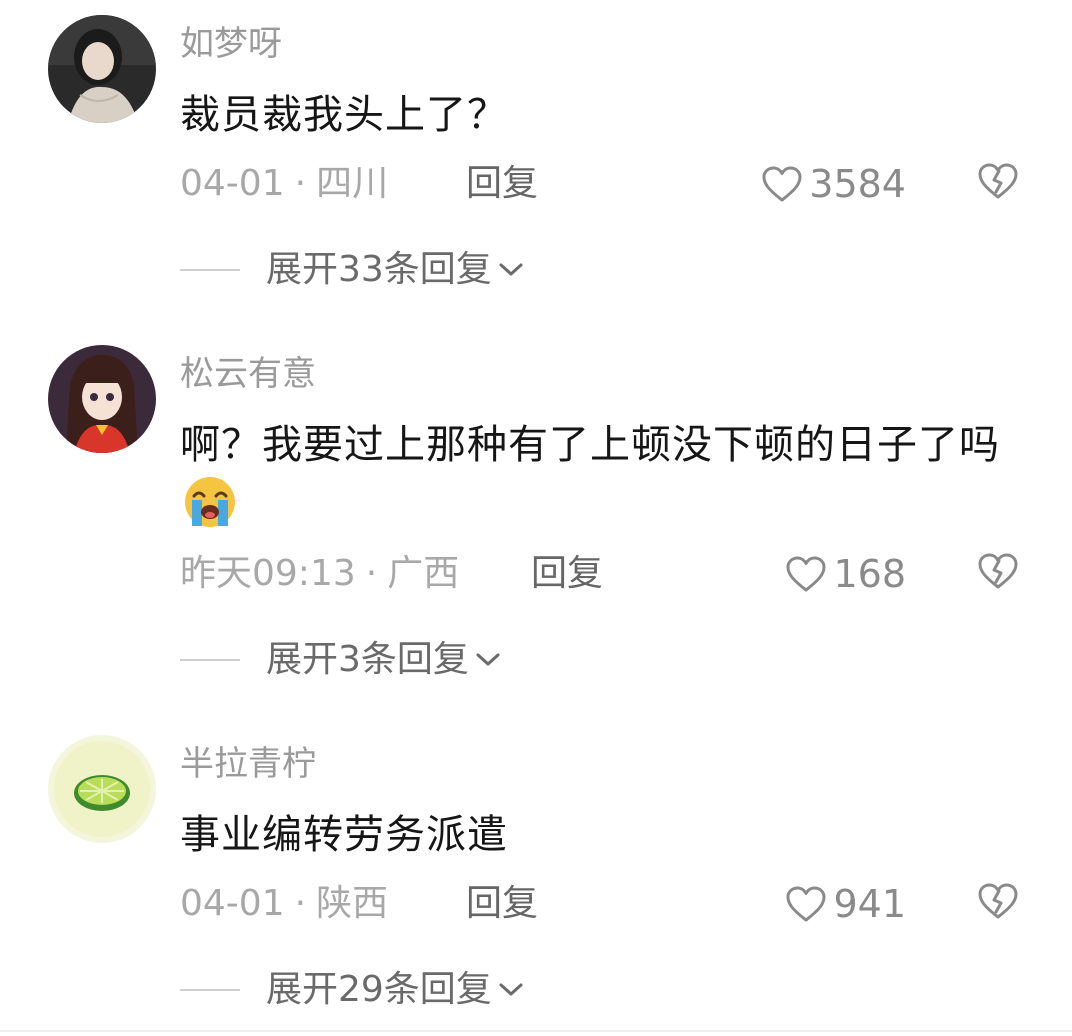  I want to click on comment-meta: 04-01 · 四川, so click(284, 184).